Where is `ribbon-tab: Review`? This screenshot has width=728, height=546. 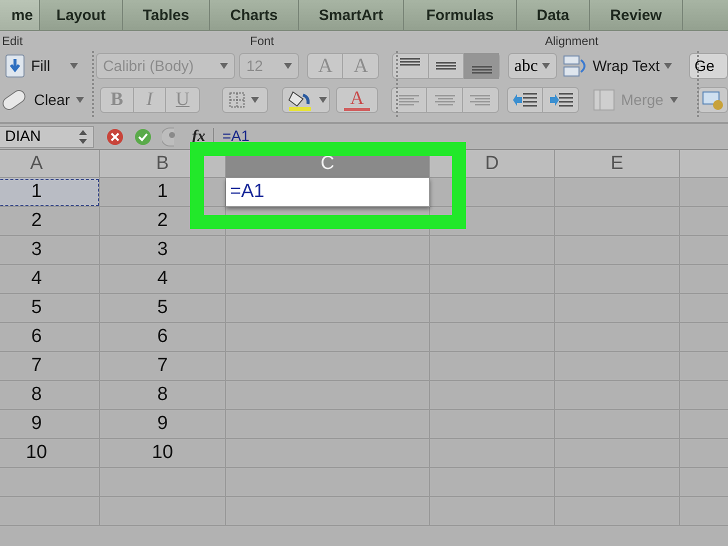
ribbon-tab: Review is located at coordinates (636, 15).